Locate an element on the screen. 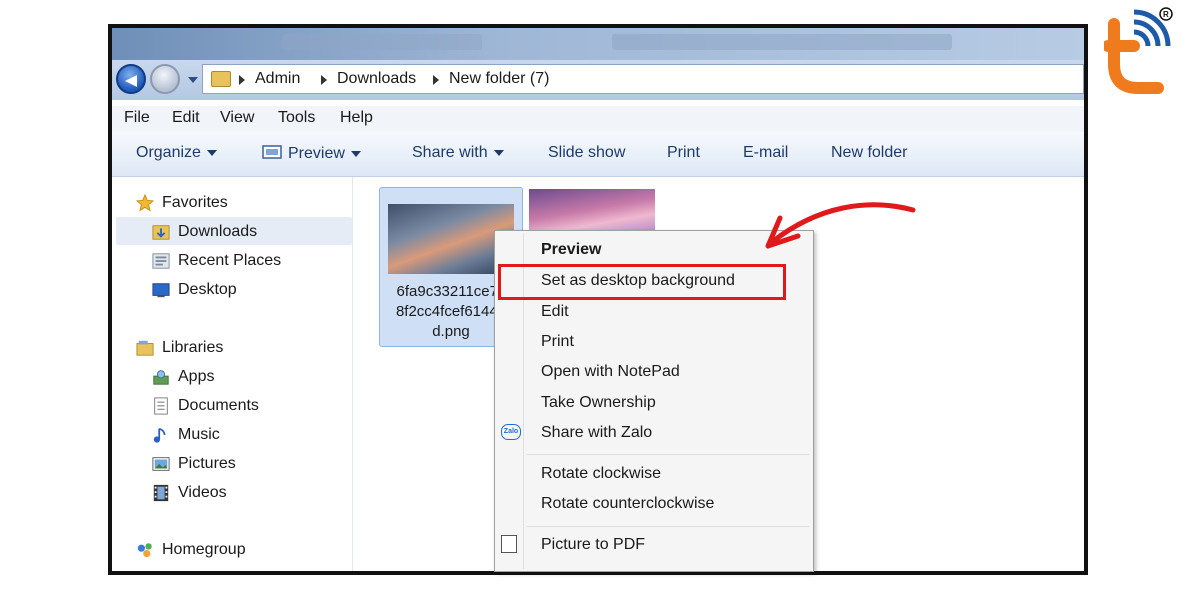 This screenshot has width=1200, height=600. desktop-icon is located at coordinates (161, 290).